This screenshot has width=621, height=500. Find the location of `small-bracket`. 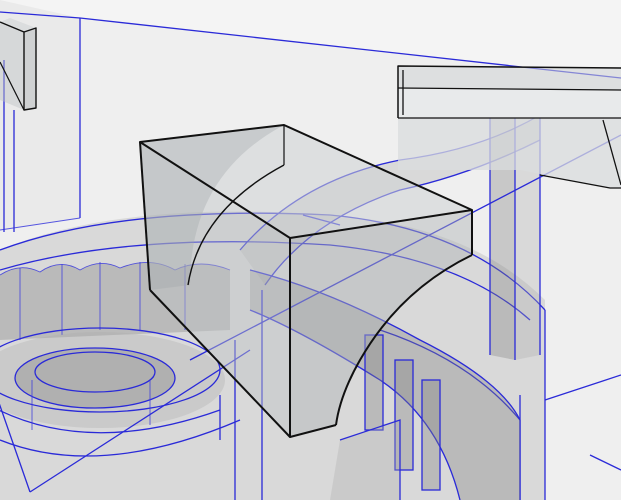

small-bracket is located at coordinates (18, 64).